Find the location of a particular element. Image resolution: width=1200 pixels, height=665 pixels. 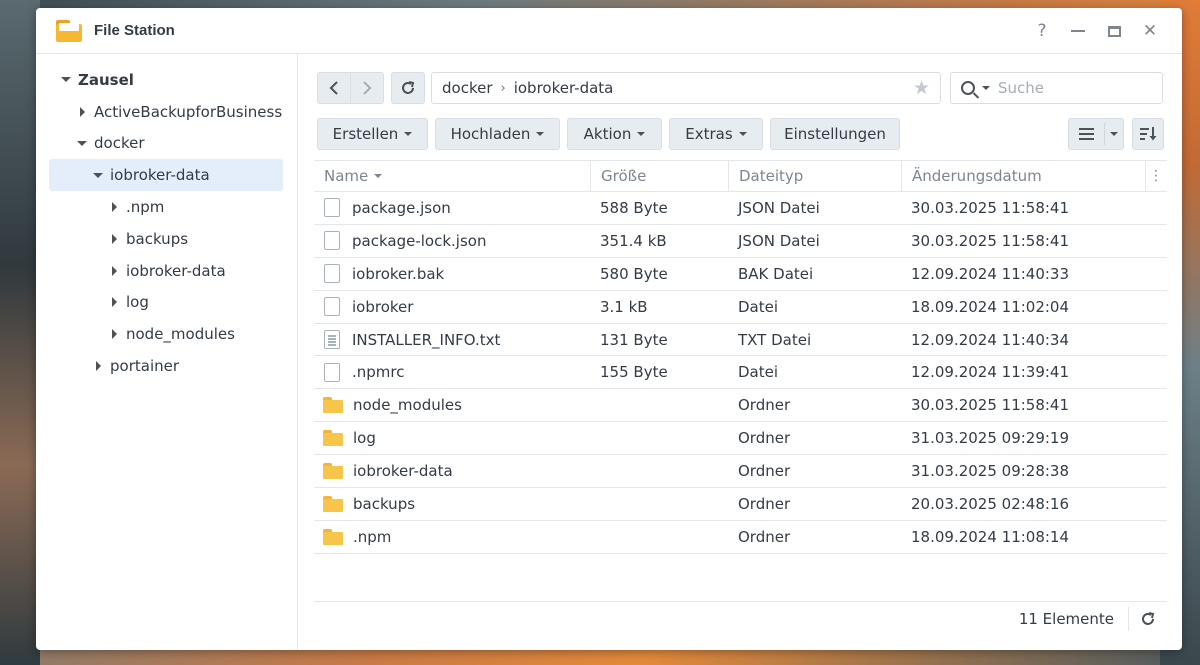

create-button: Erstellen is located at coordinates (372, 134).